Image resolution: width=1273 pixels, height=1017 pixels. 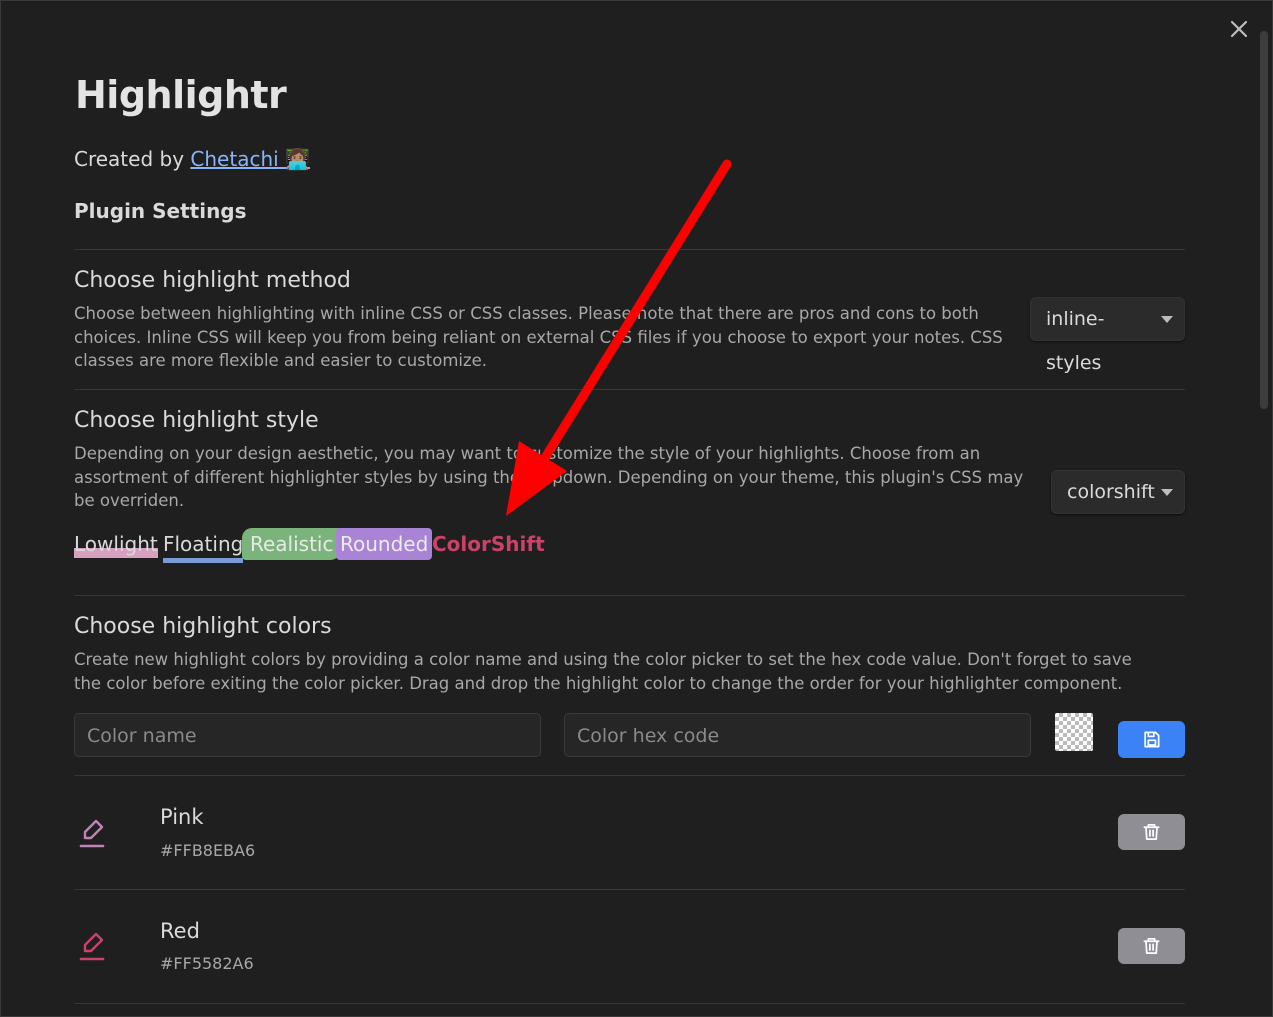 What do you see at coordinates (160, 211) in the screenshot?
I see `section-heading: Plugin Settings` at bounding box center [160, 211].